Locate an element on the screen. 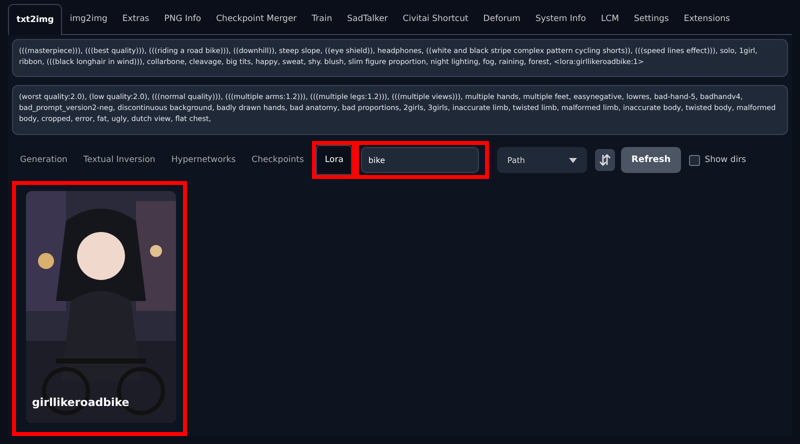  tab: Lora is located at coordinates (334, 160).